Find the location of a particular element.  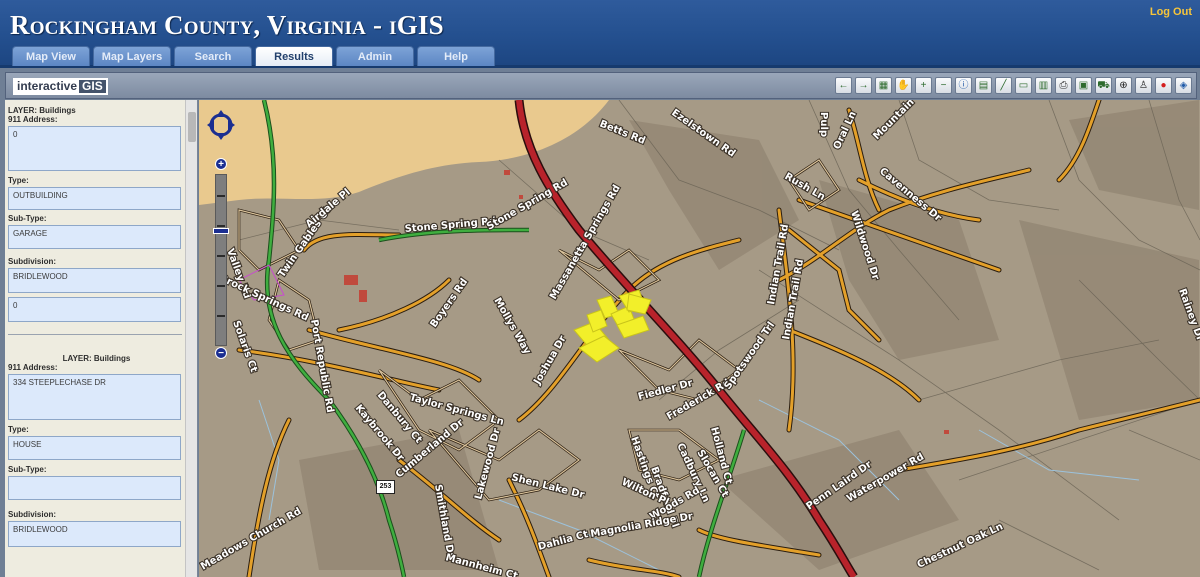

crosshair-icon: ⊕ is located at coordinates (1123, 85).